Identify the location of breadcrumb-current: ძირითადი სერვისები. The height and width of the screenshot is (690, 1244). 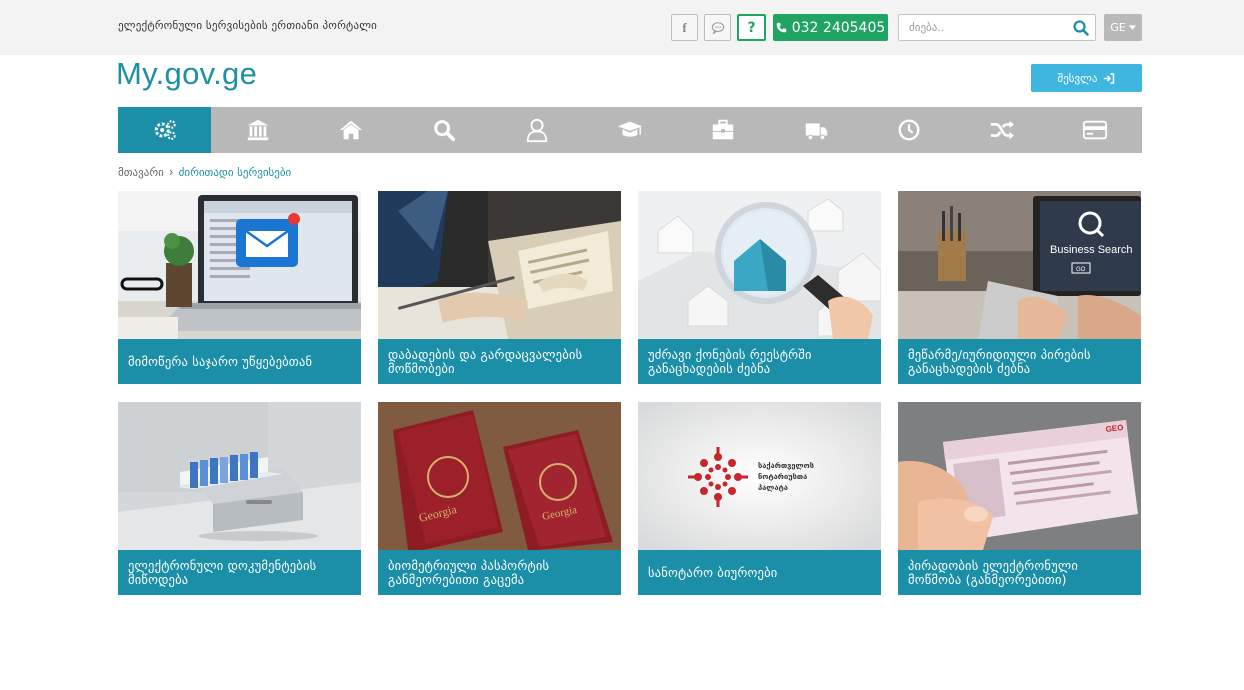
(235, 172).